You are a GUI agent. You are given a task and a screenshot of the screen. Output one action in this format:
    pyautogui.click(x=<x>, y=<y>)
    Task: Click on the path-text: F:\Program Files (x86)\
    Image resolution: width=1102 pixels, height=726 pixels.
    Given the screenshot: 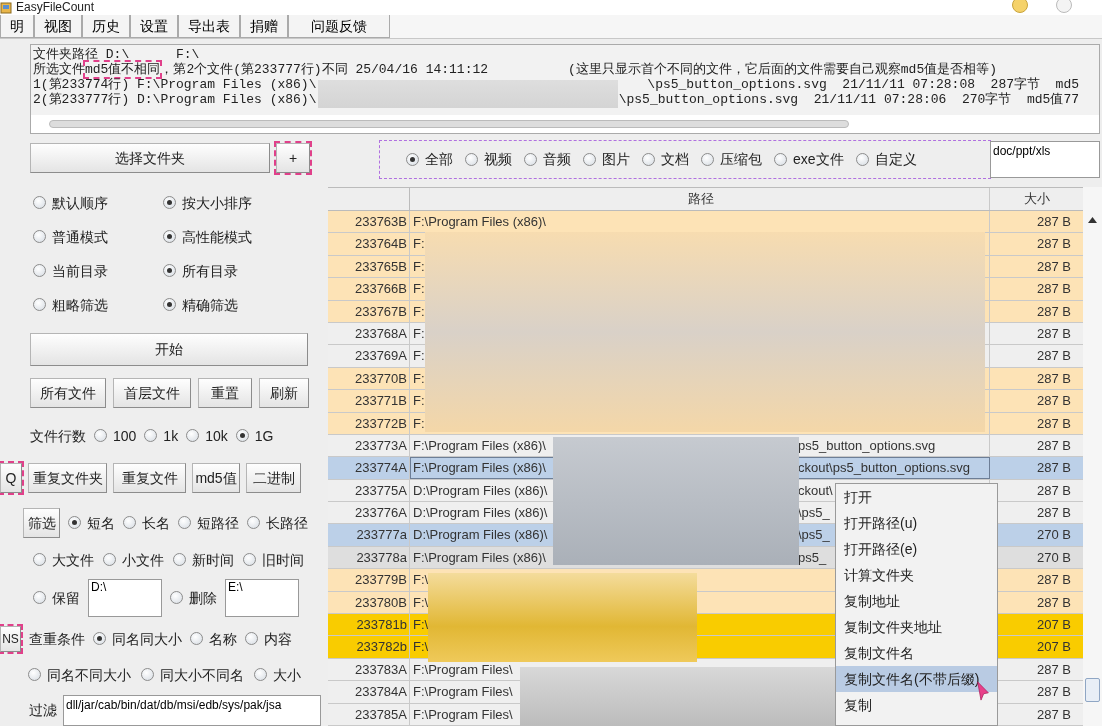 What is the action you would take?
    pyautogui.click(x=479, y=221)
    